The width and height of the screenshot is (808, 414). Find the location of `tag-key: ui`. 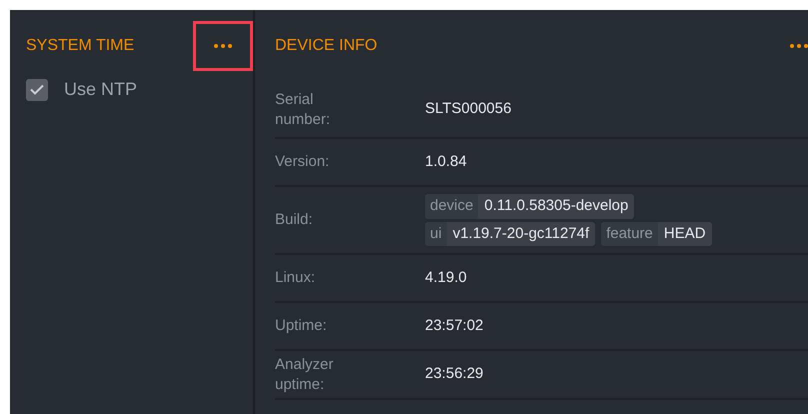

tag-key: ui is located at coordinates (436, 234).